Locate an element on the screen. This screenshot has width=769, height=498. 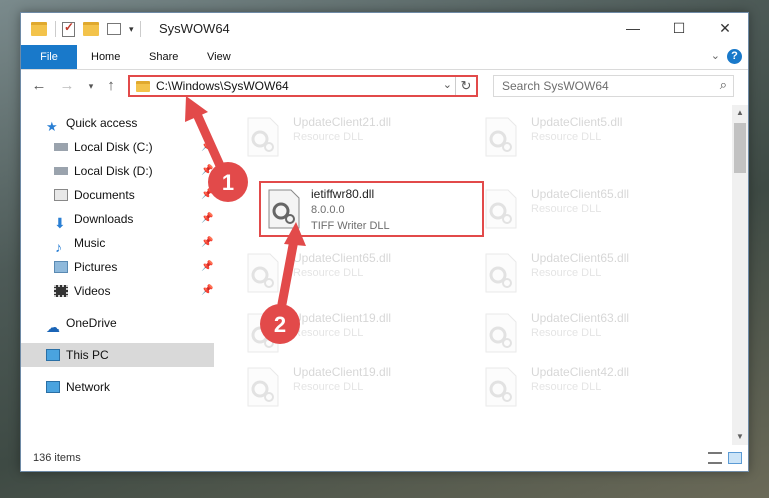
file-name: UpdateClient21.dll is located at coordinates (342, 122).